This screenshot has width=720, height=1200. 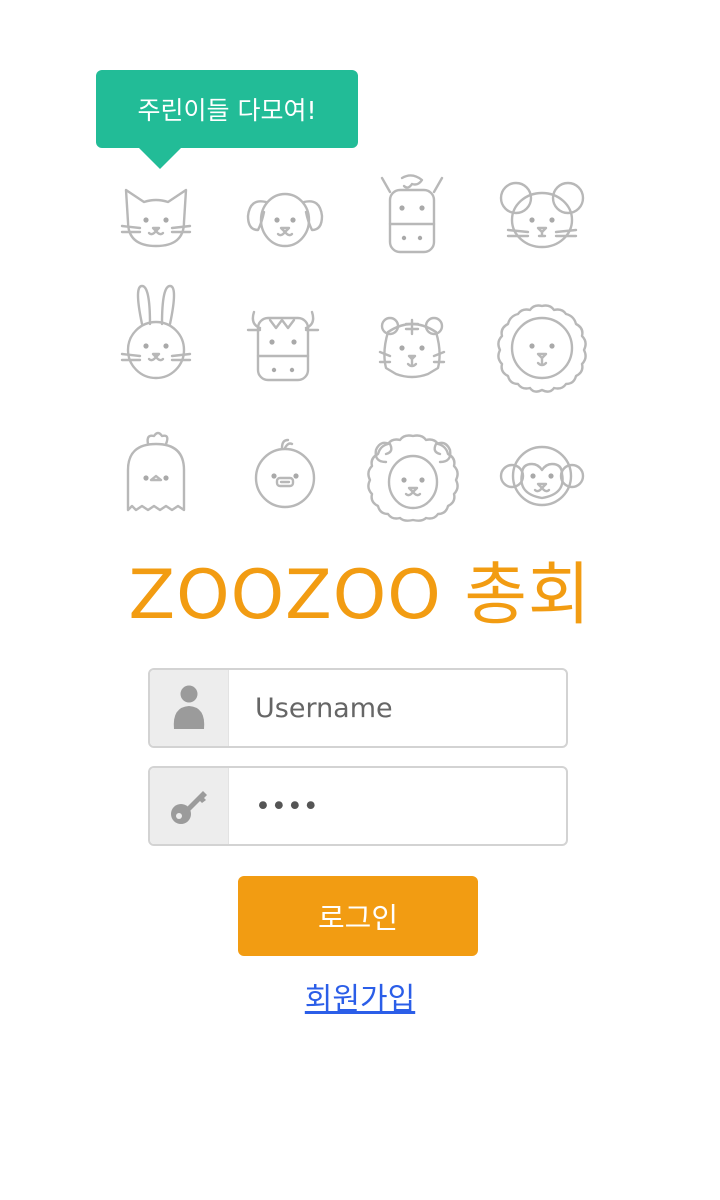 I want to click on tooltip-text: 주린이들 다모여!, so click(x=227, y=110).